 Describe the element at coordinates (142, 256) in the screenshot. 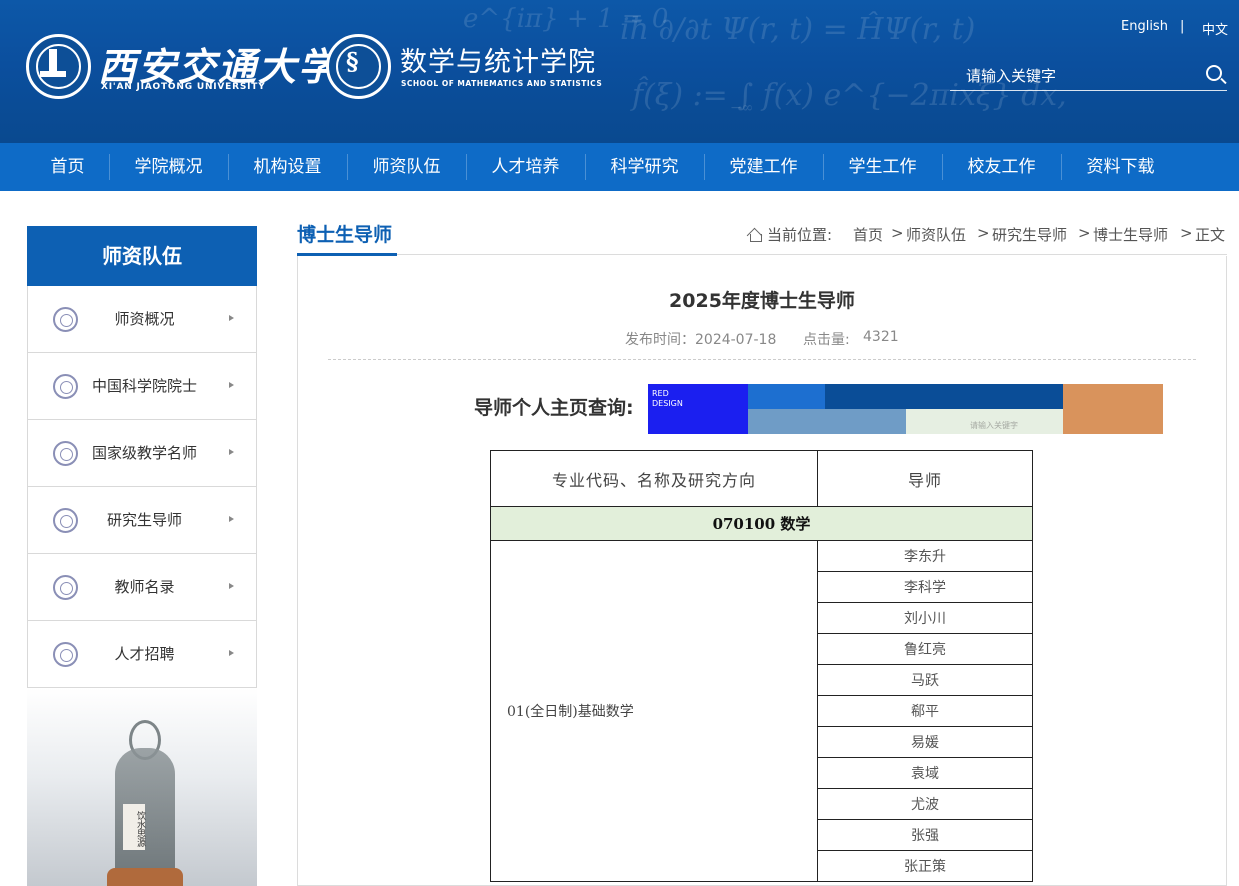

I see `sidebar-title: 师资队伍` at that location.